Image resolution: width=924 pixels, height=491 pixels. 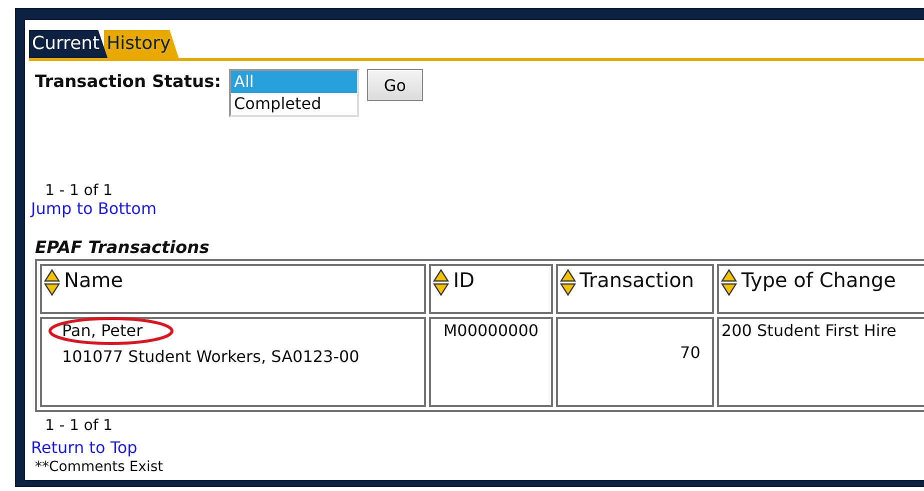 What do you see at coordinates (233, 289) in the screenshot?
I see `column-header: Name` at bounding box center [233, 289].